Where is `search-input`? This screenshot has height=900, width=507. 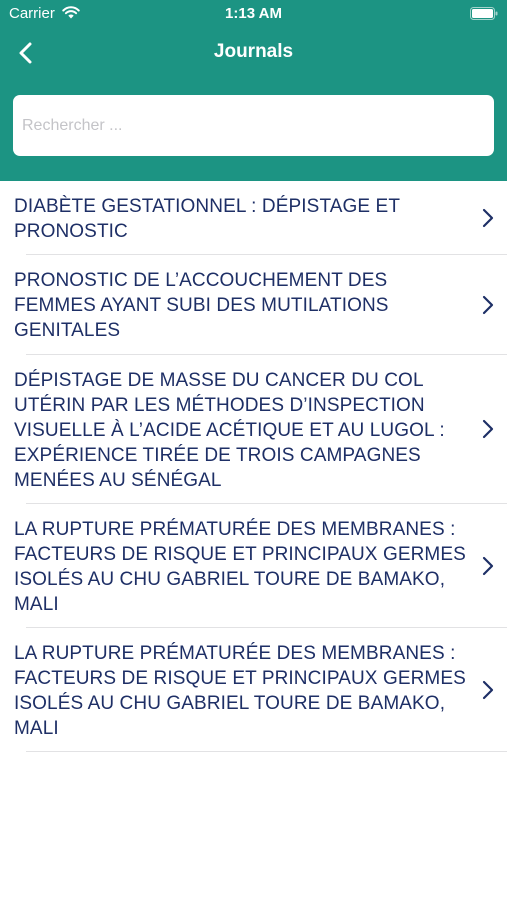 search-input is located at coordinates (253, 125).